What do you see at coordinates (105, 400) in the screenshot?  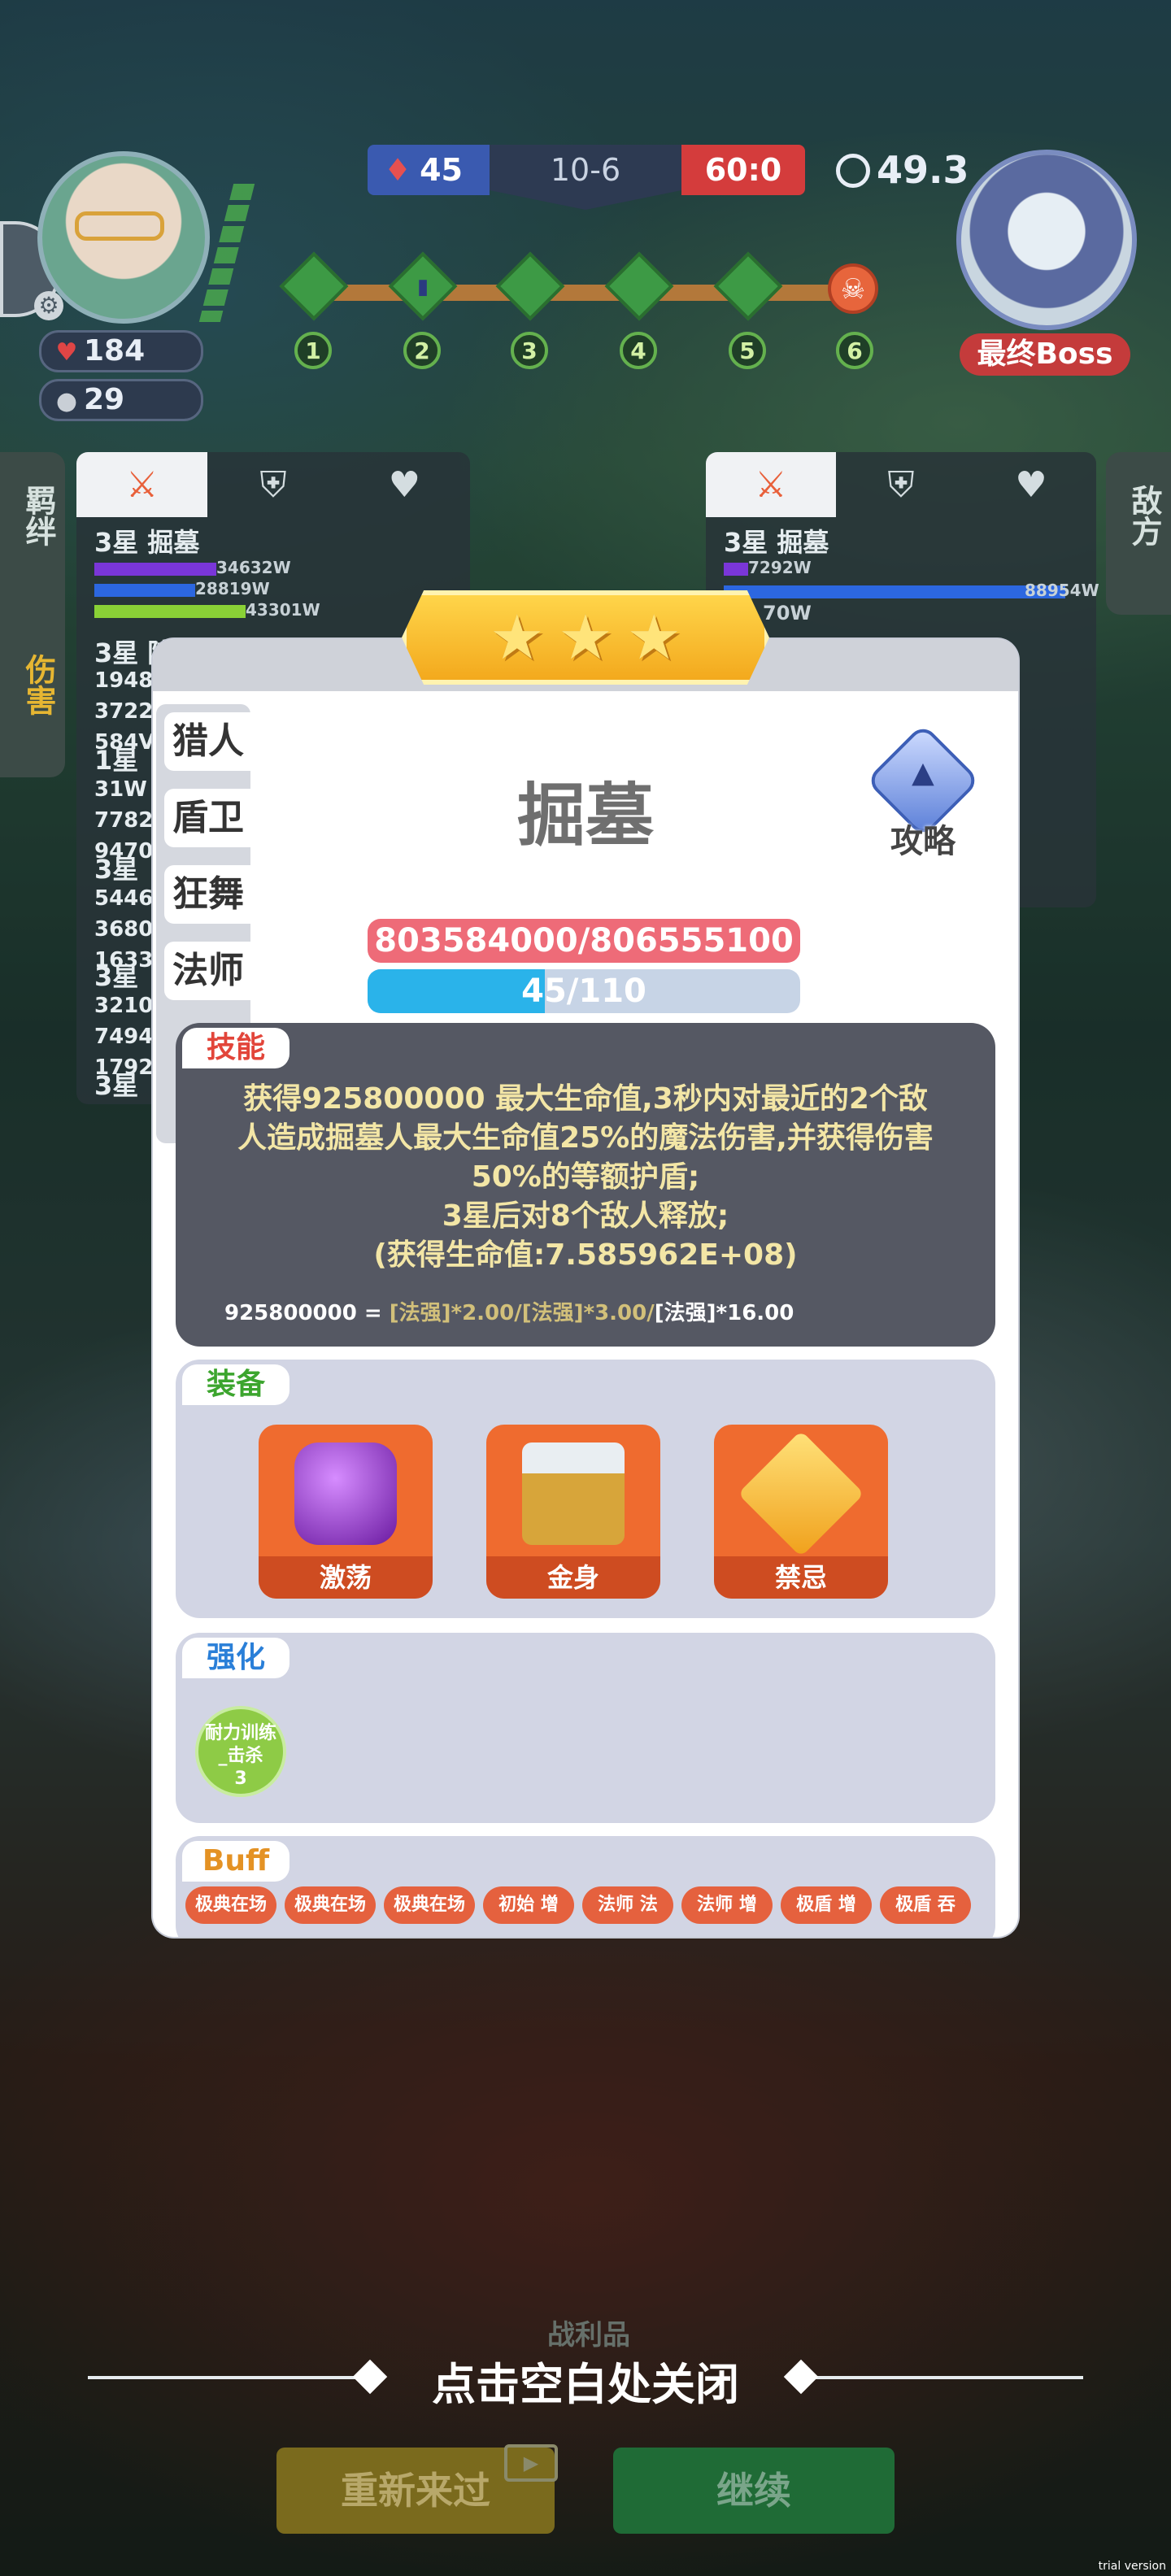 I see `player-coins-value: 29` at bounding box center [105, 400].